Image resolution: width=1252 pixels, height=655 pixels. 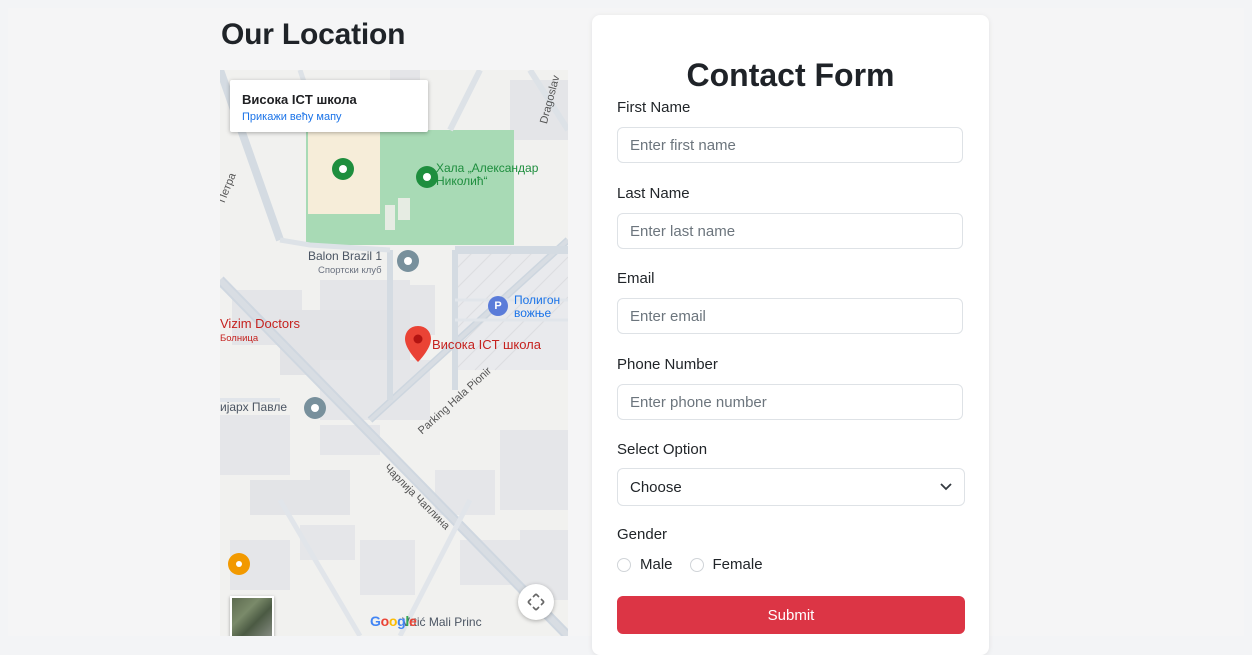 What do you see at coordinates (299, 99) in the screenshot?
I see `map-place-name: Висока ICT школа` at bounding box center [299, 99].